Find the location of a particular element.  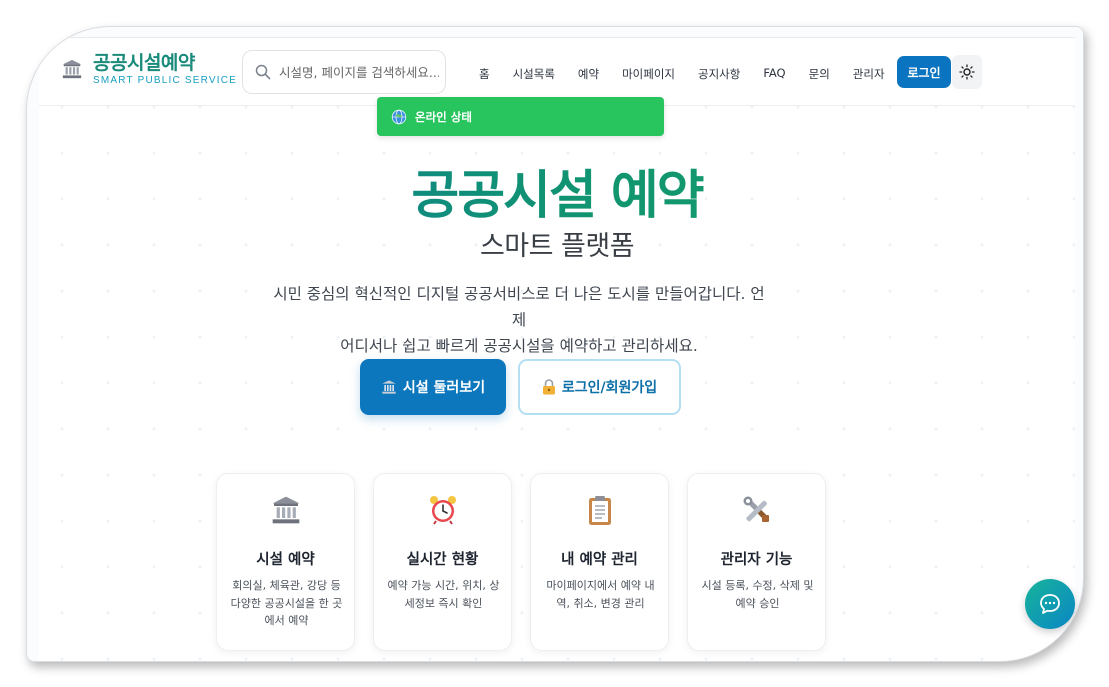

feature-card-my-reservations: 내 예약 관리 마이페이지에서 예약 내역, 취소, 변경 관리 is located at coordinates (599, 562).